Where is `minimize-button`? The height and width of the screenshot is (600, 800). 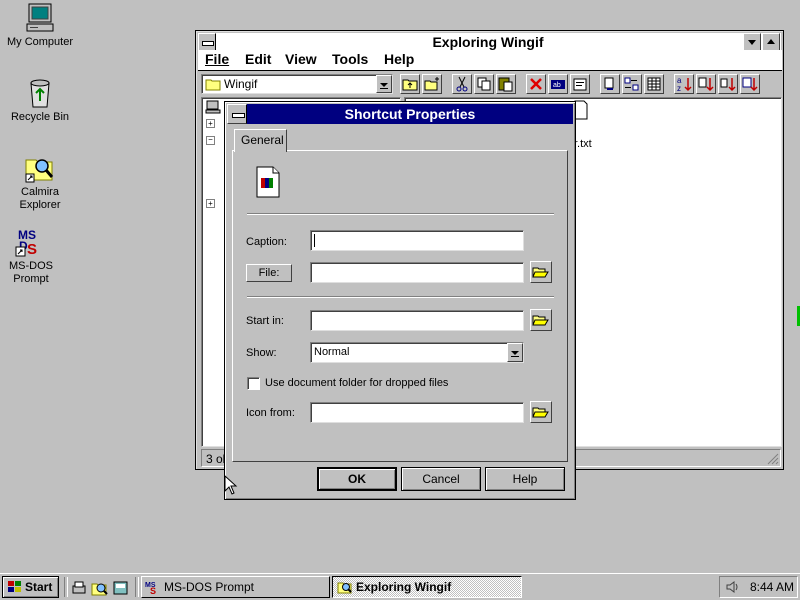
minimize-button is located at coordinates (752, 42).